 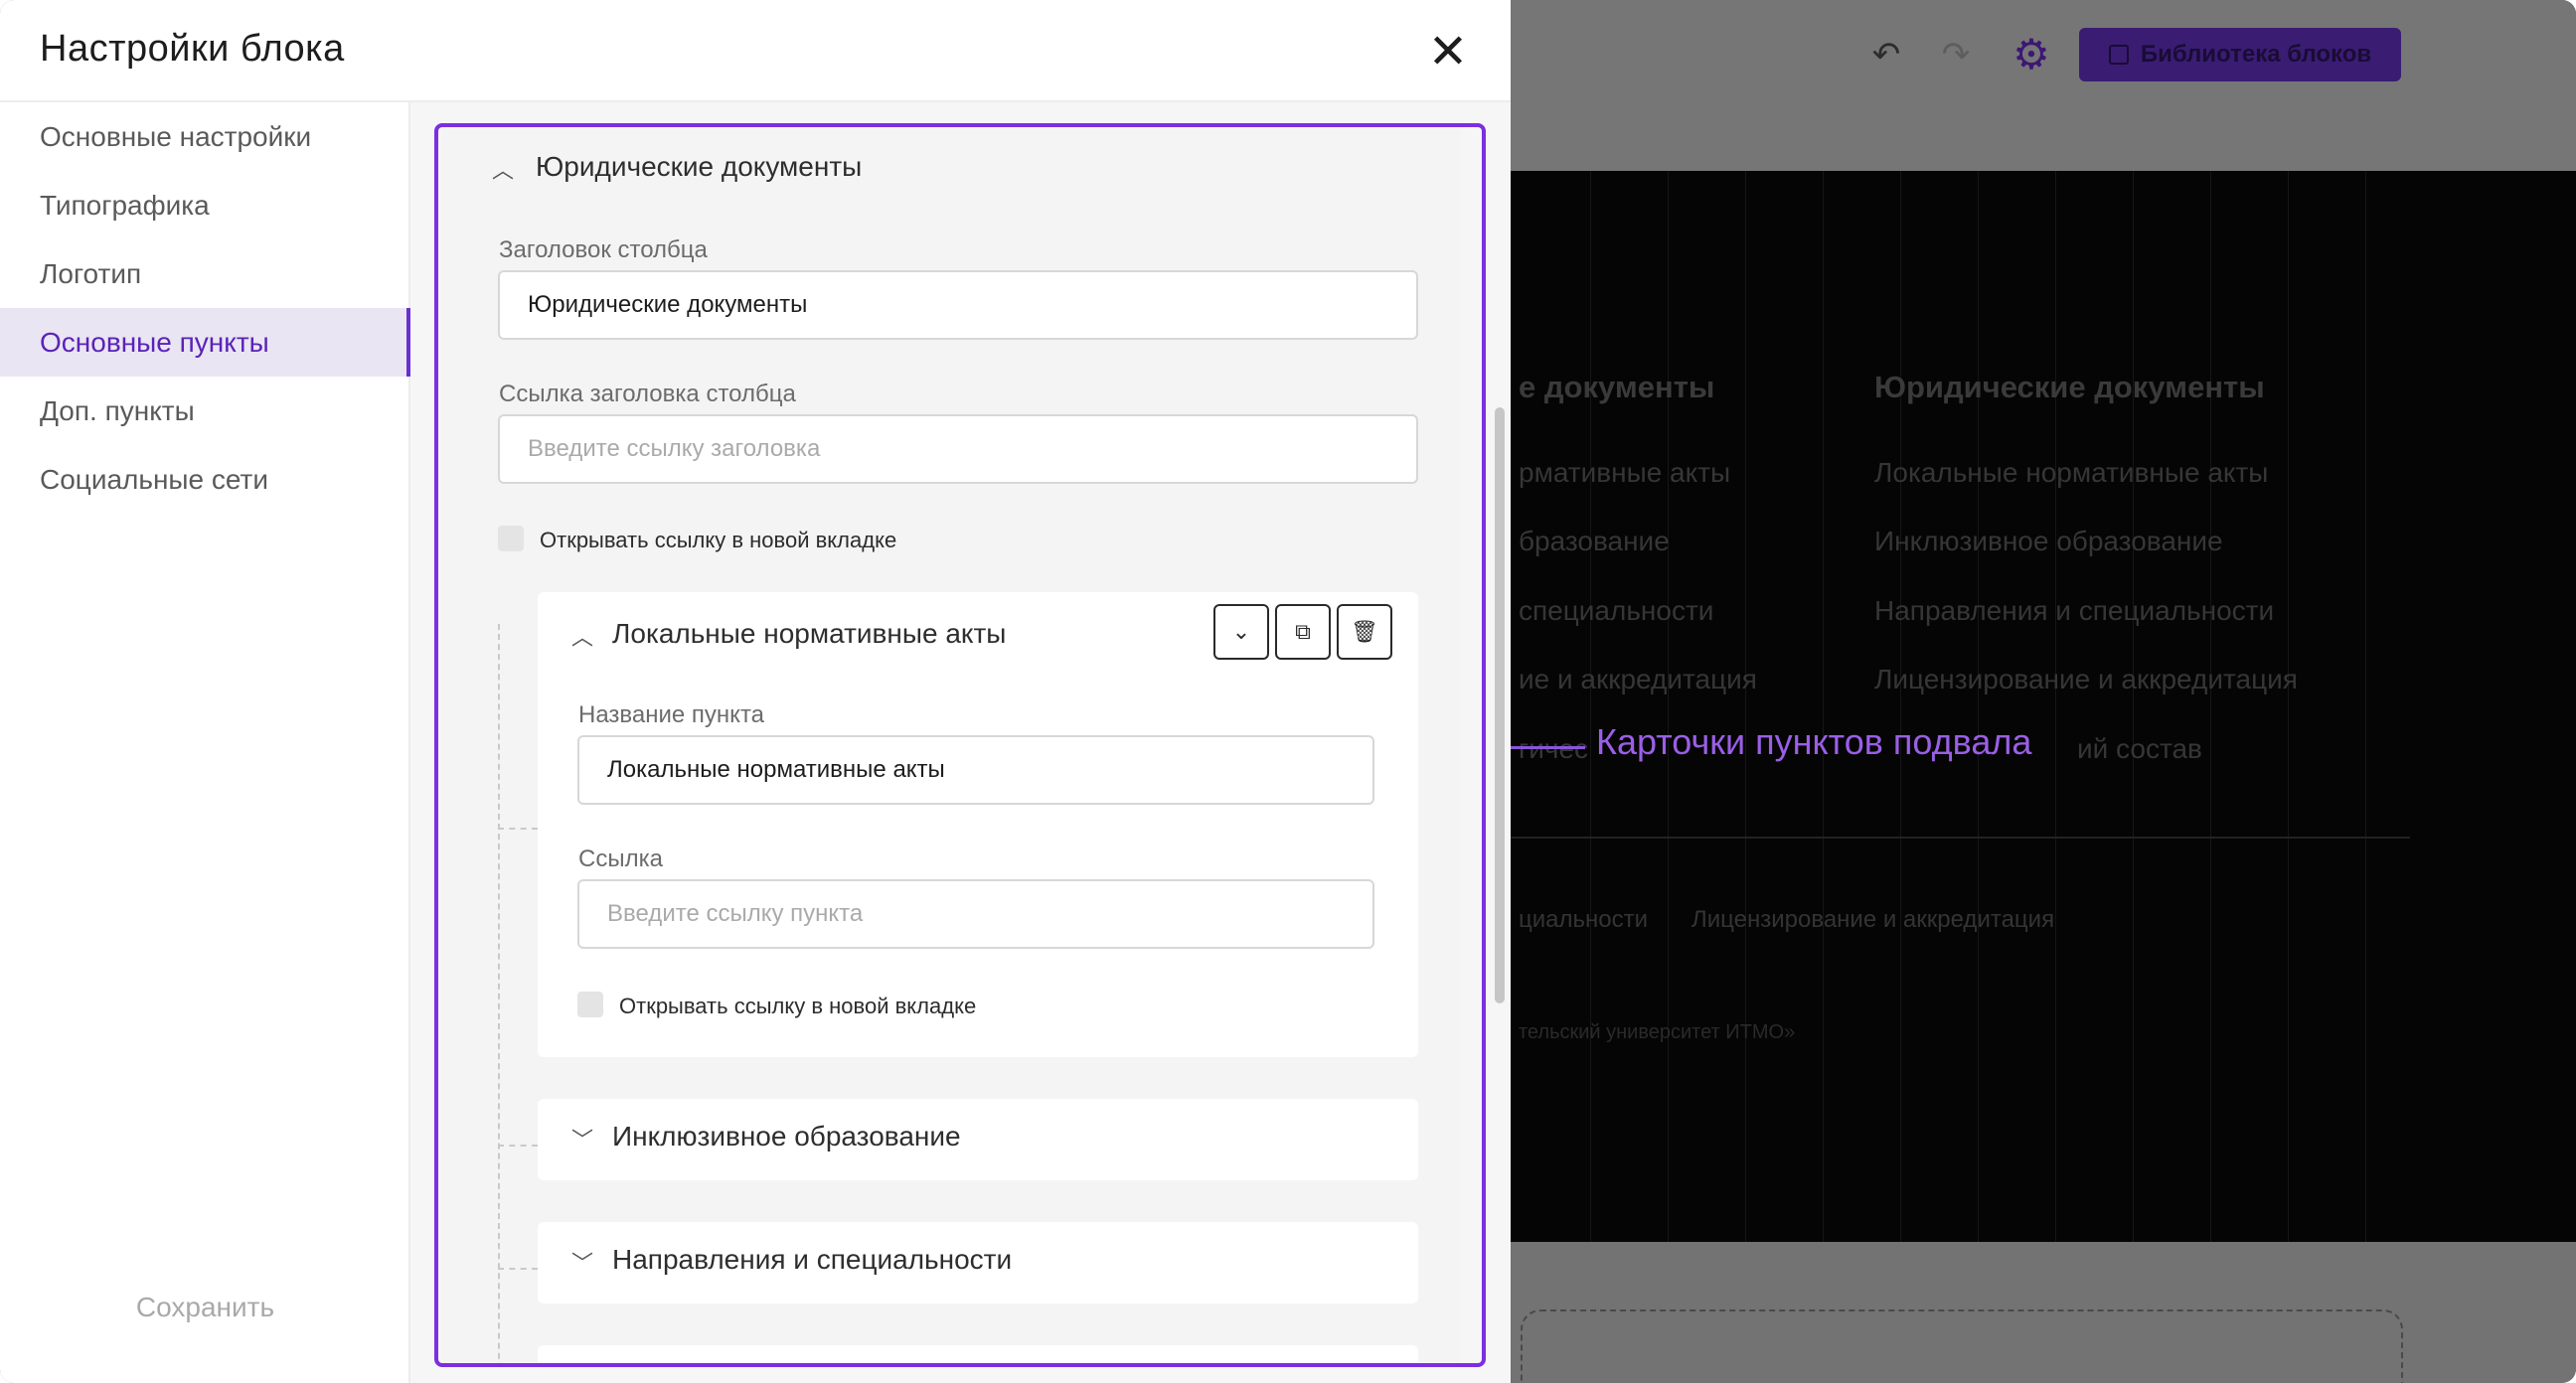 What do you see at coordinates (2074, 610) in the screenshot?
I see `preview-col2-item: Направления и специальности` at bounding box center [2074, 610].